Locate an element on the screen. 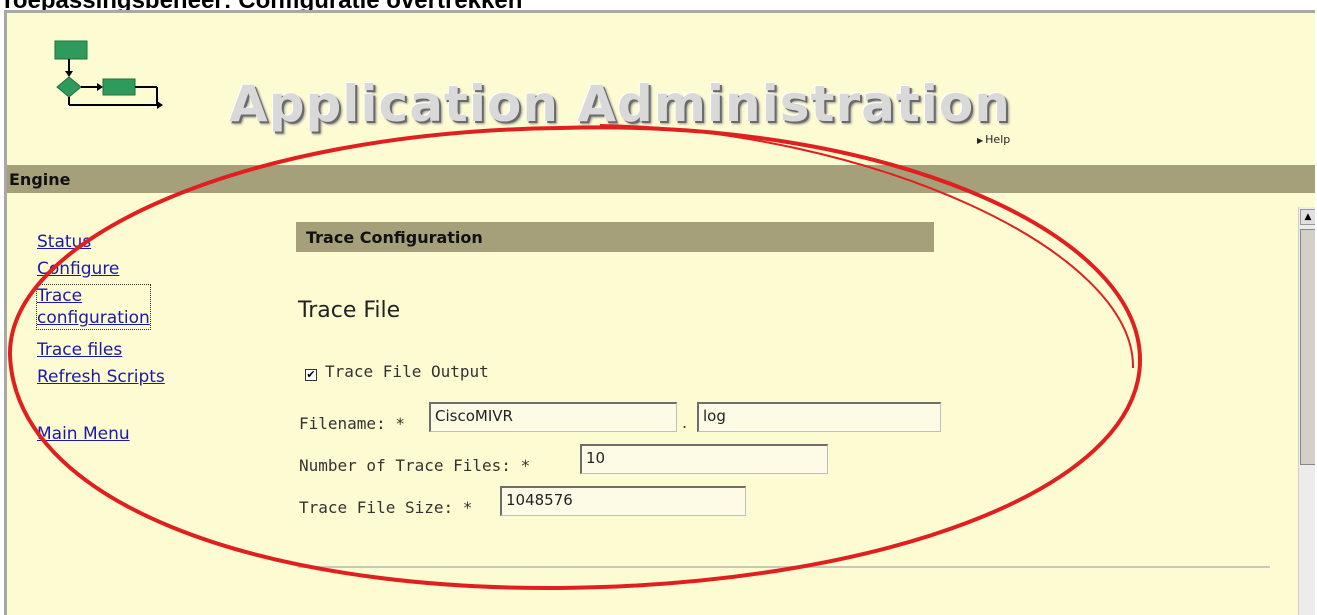  nav-trace-configuration-line1: Trace is located at coordinates (60, 296).